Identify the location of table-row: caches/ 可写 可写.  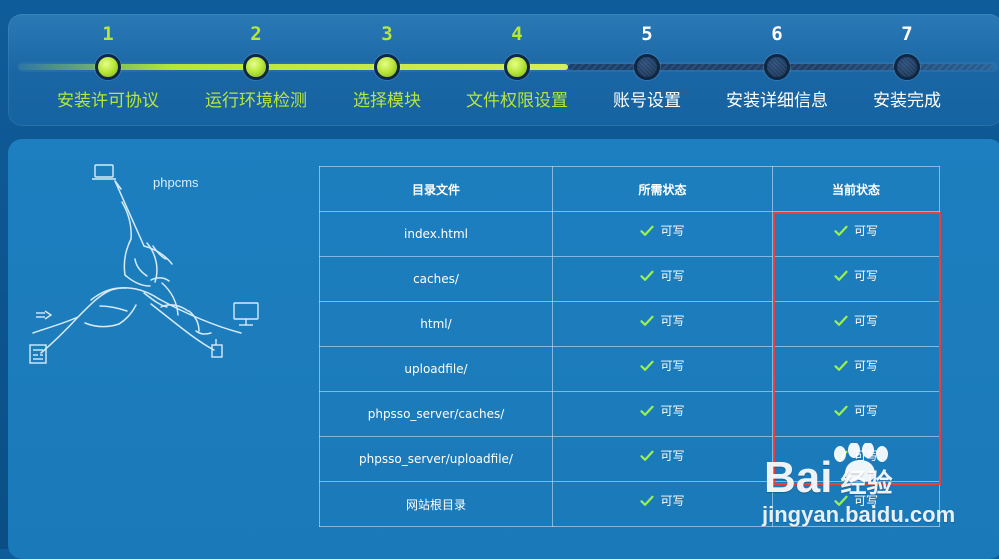
(629, 279).